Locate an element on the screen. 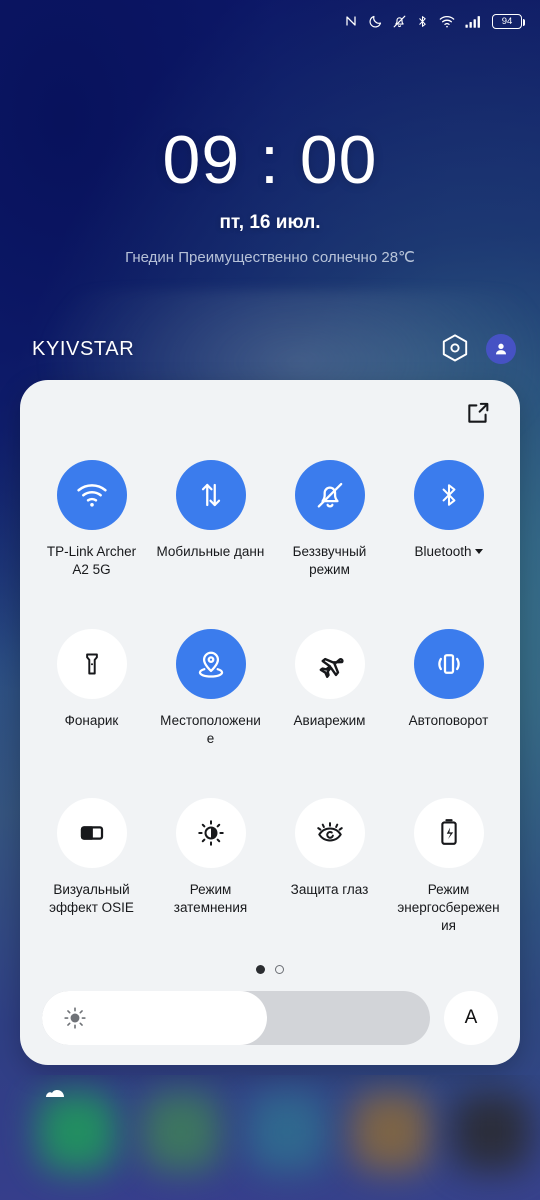 The width and height of the screenshot is (540, 1200). home-screen-blurred is located at coordinates (270, 1137).